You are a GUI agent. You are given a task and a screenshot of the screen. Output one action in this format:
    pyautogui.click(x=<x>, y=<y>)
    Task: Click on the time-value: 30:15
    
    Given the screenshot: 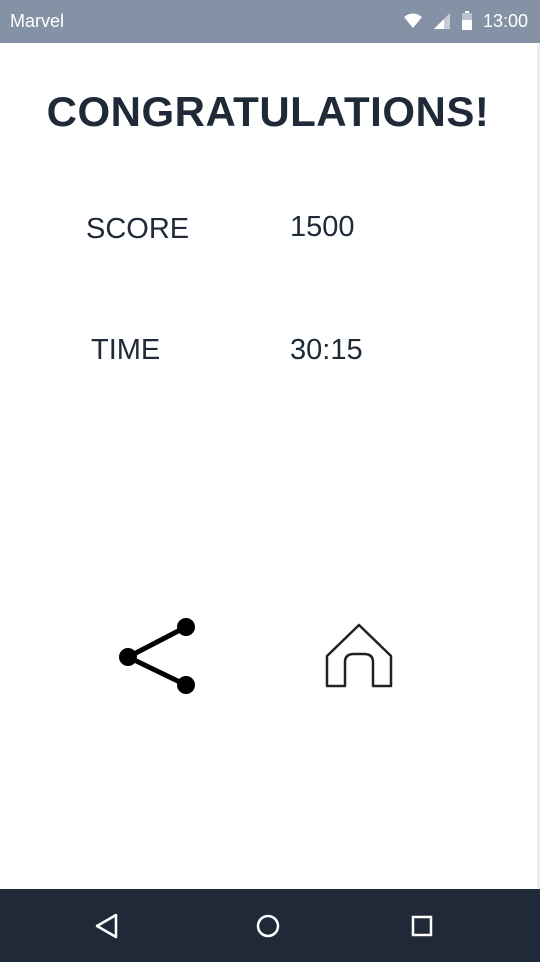 What is the action you would take?
    pyautogui.click(x=326, y=350)
    